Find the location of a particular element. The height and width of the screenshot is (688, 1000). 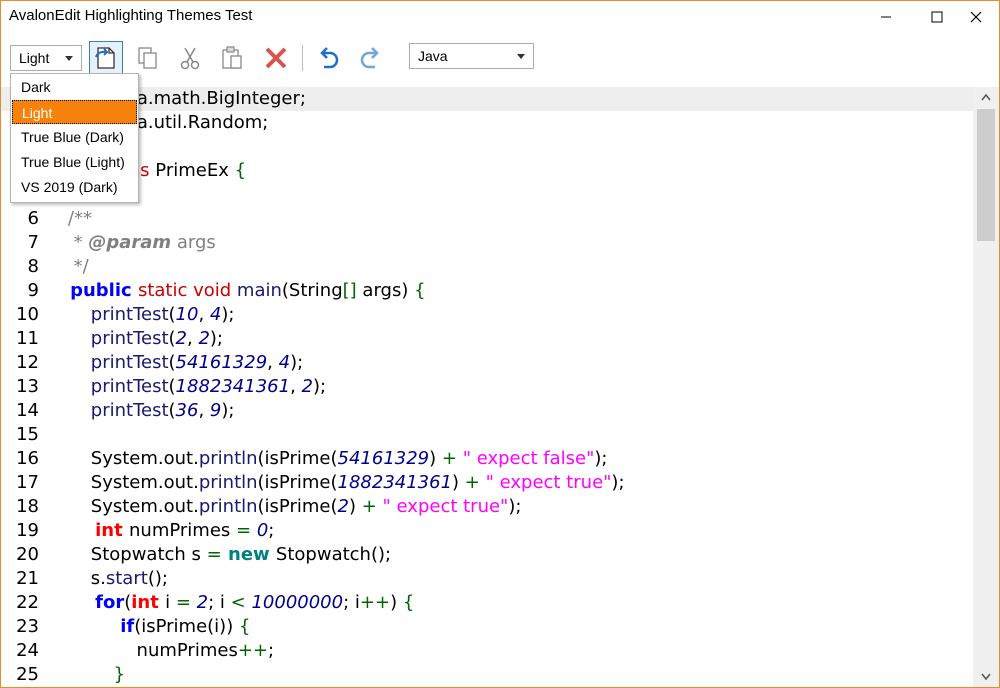

scroll-up-button is located at coordinates (986, 97).